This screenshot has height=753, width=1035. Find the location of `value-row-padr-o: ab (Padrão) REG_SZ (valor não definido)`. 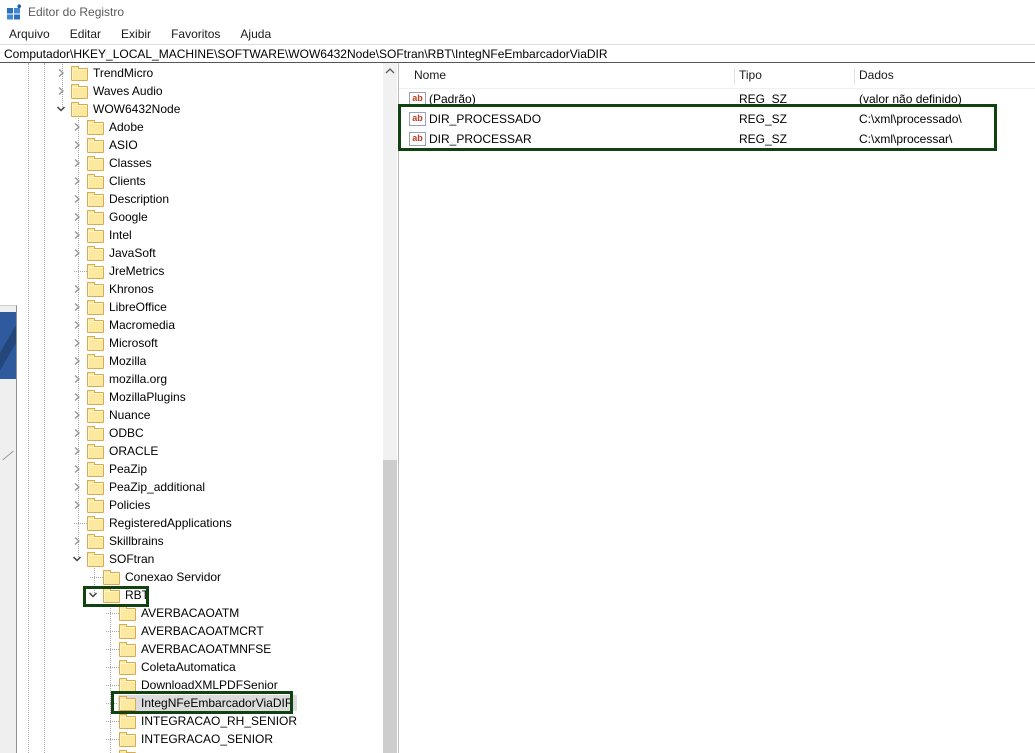

value-row-padr-o: ab (Padrão) REG_SZ (valor não definido) is located at coordinates (717, 99).